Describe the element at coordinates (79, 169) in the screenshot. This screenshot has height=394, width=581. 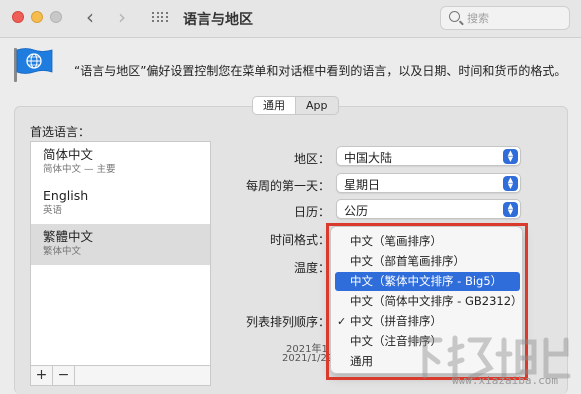
I see `language-subtitle: 简体中文 — 主要` at that location.